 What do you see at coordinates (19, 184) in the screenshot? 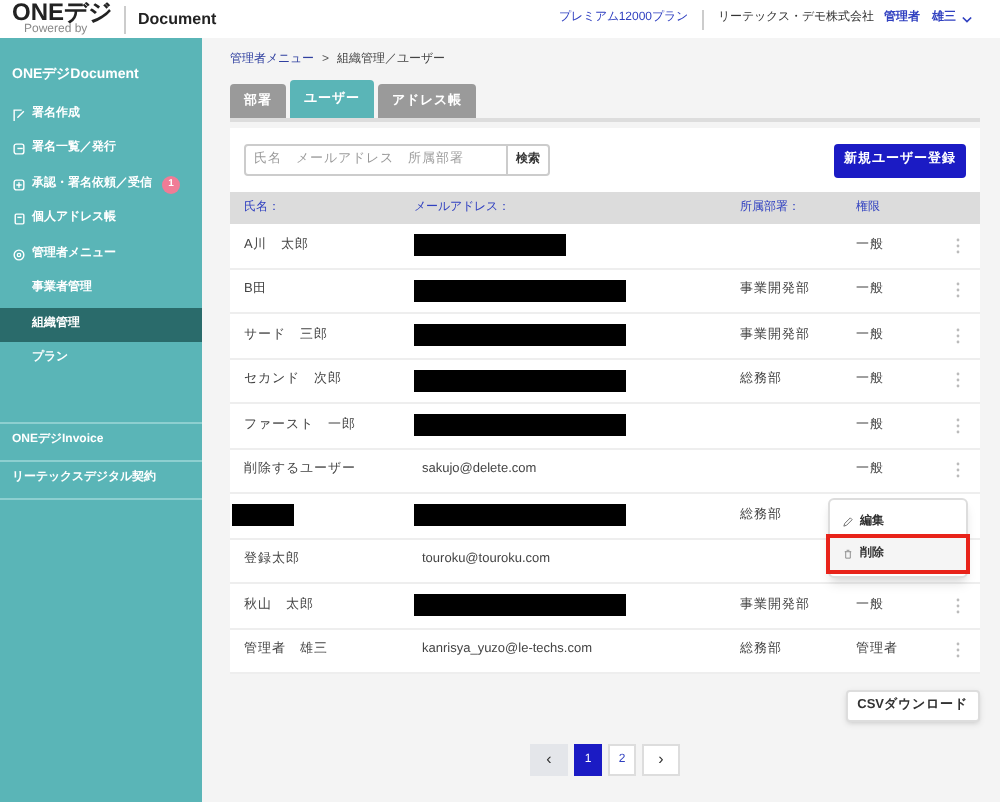
I see `plus-box-icon` at bounding box center [19, 184].